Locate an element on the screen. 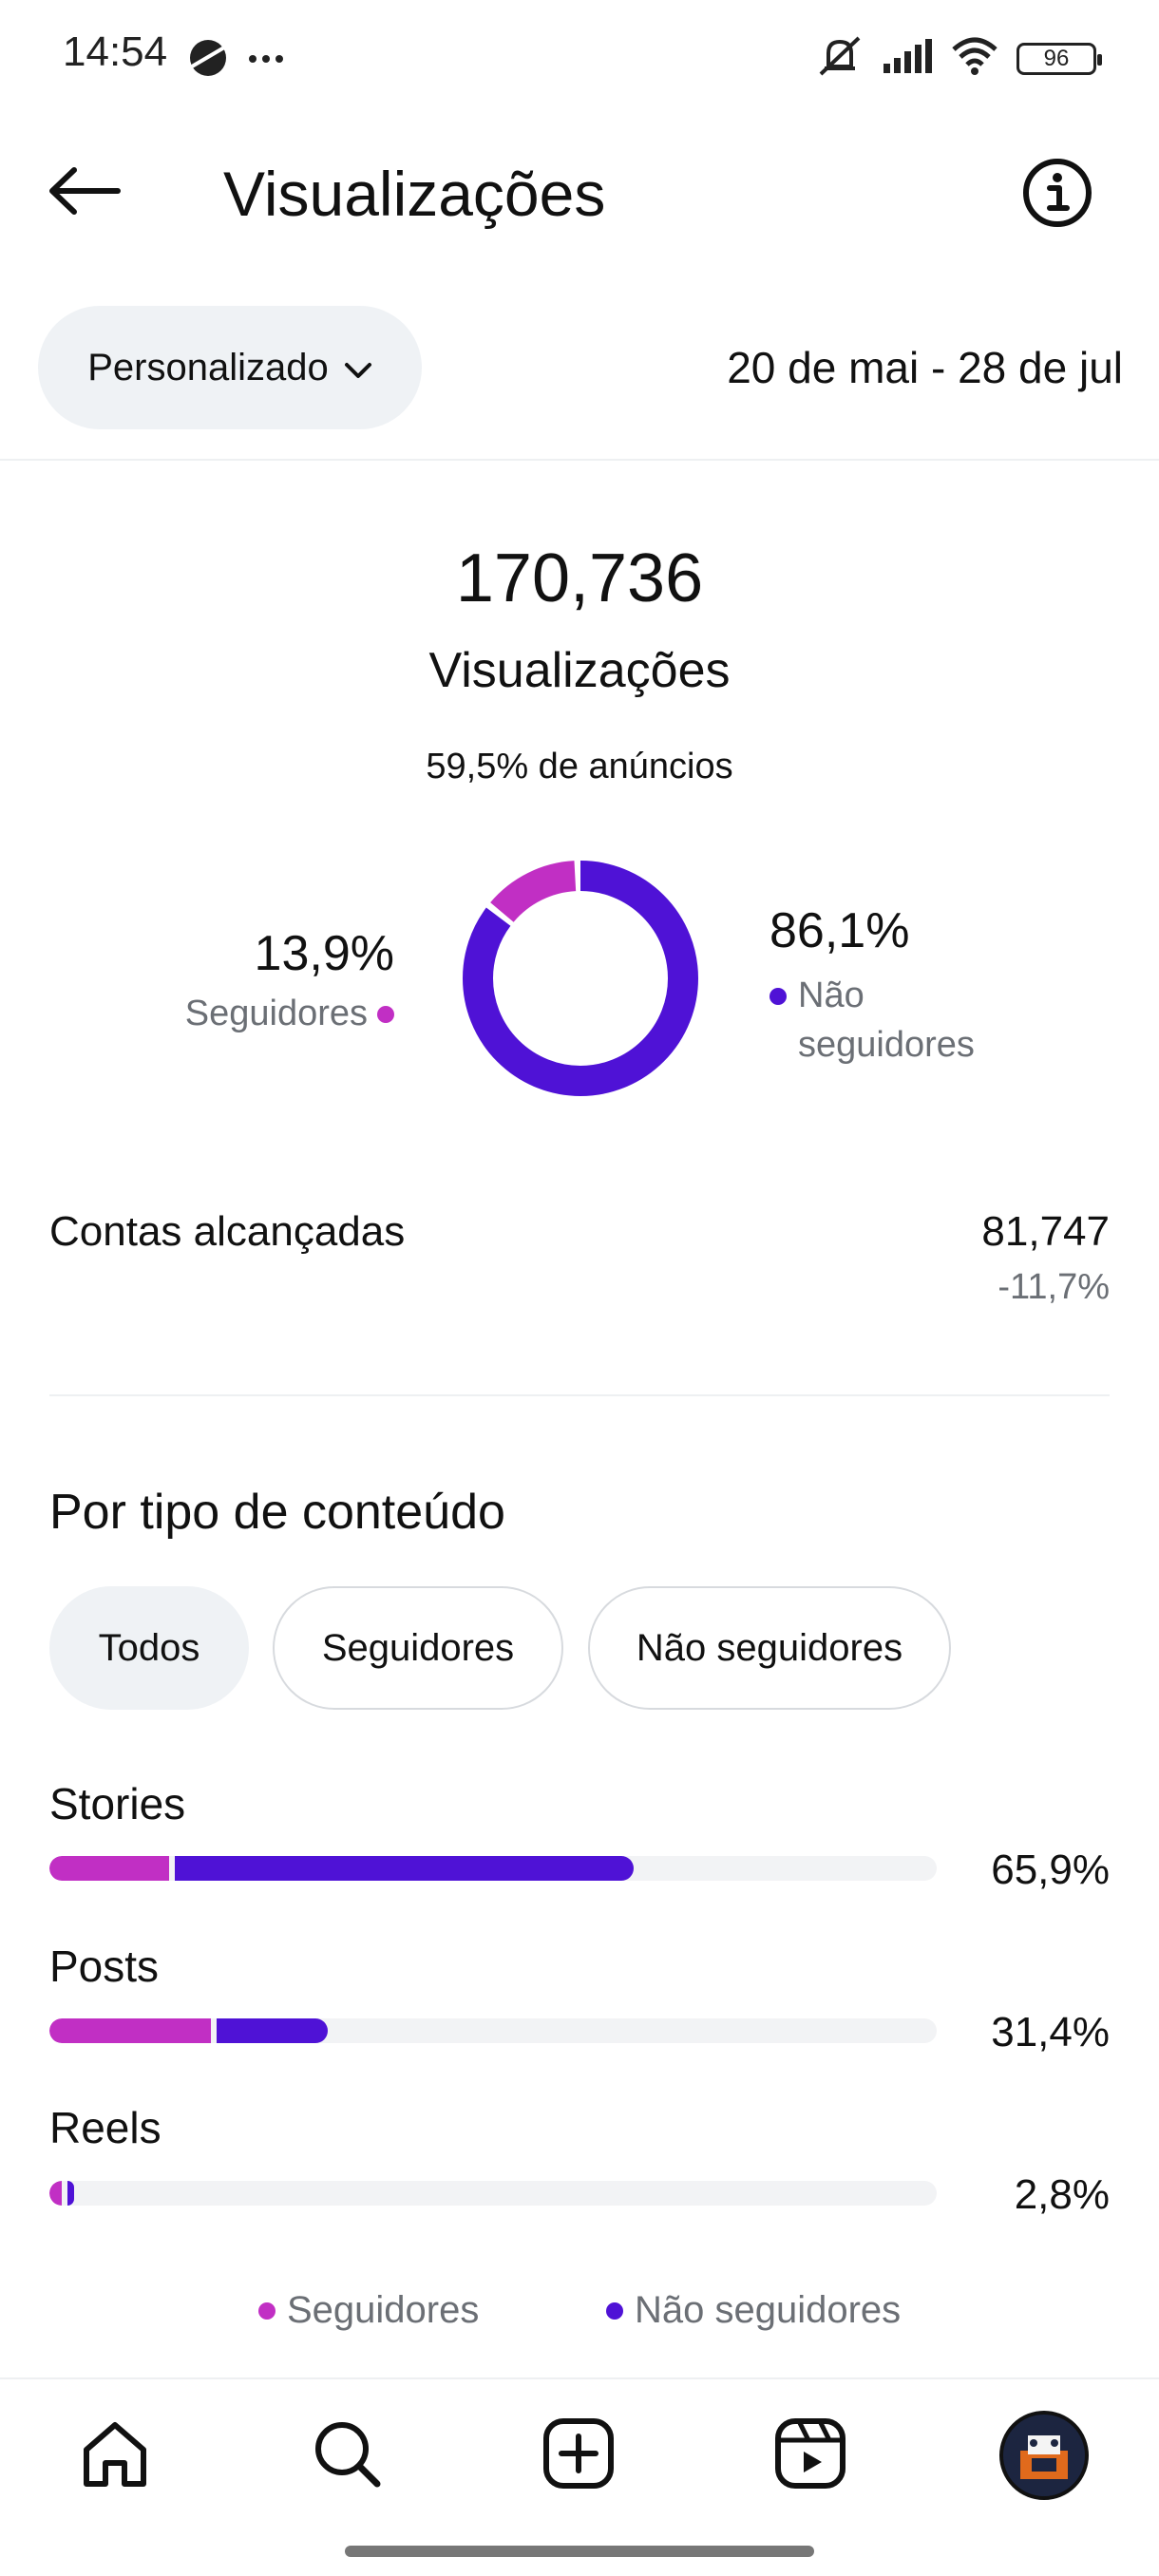 The image size is (1159, 2576). nav-search is located at coordinates (347, 2455).